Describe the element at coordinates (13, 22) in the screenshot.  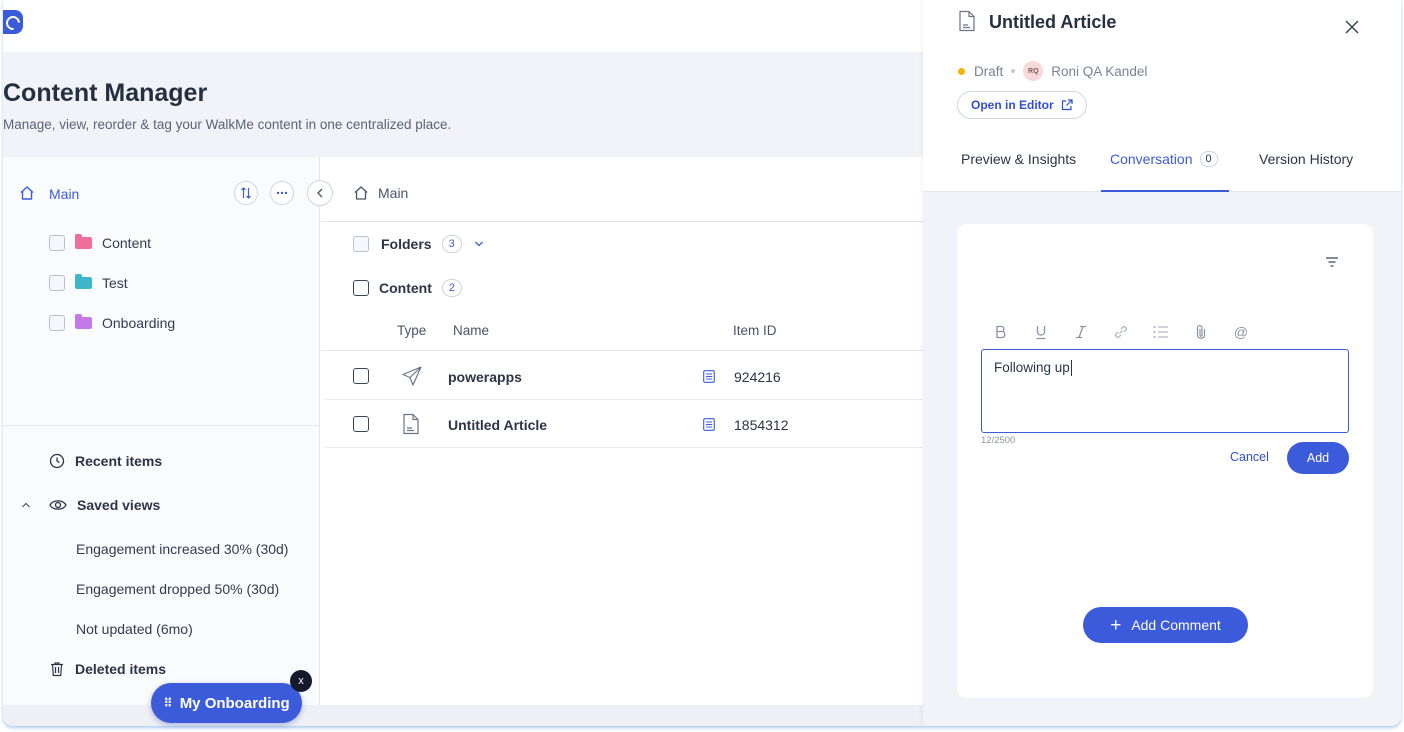
I see `walkme-logo-icon` at that location.